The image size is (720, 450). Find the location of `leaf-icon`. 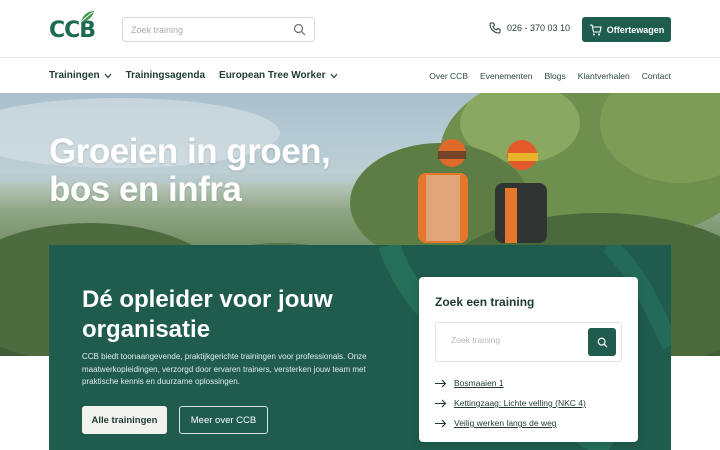

leaf-icon is located at coordinates (87, 17).